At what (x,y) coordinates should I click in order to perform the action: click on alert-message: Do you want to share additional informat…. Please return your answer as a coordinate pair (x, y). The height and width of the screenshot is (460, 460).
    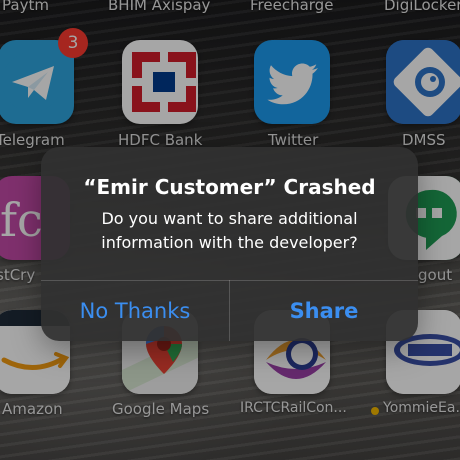
    Looking at the image, I should click on (229, 231).